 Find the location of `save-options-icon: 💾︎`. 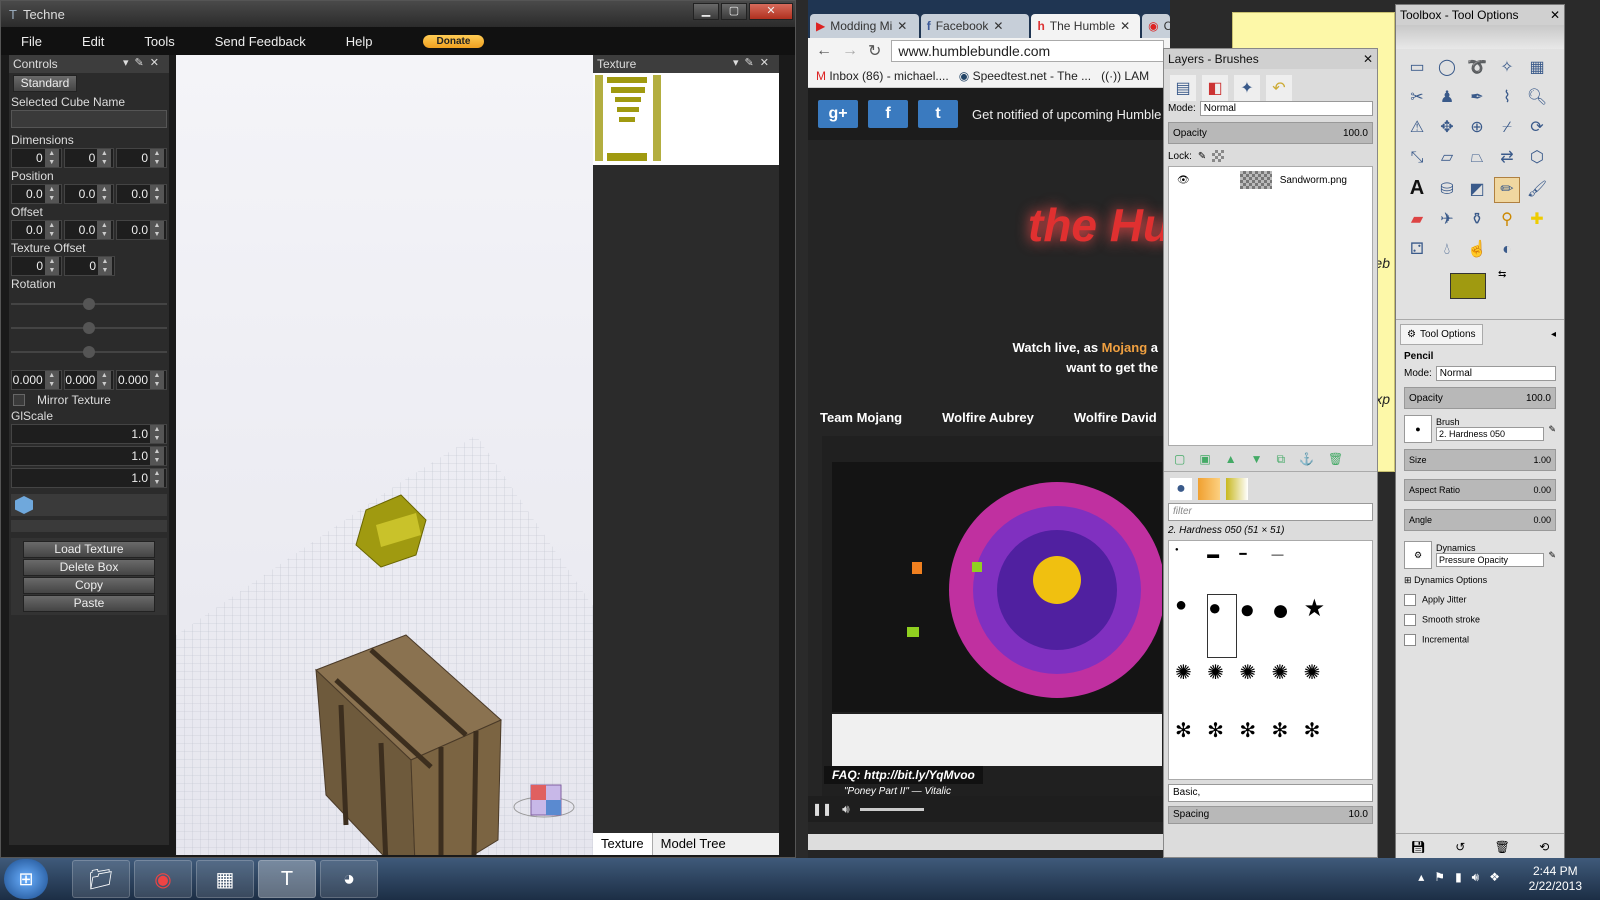

save-options-icon: 💾︎ is located at coordinates (1418, 847).